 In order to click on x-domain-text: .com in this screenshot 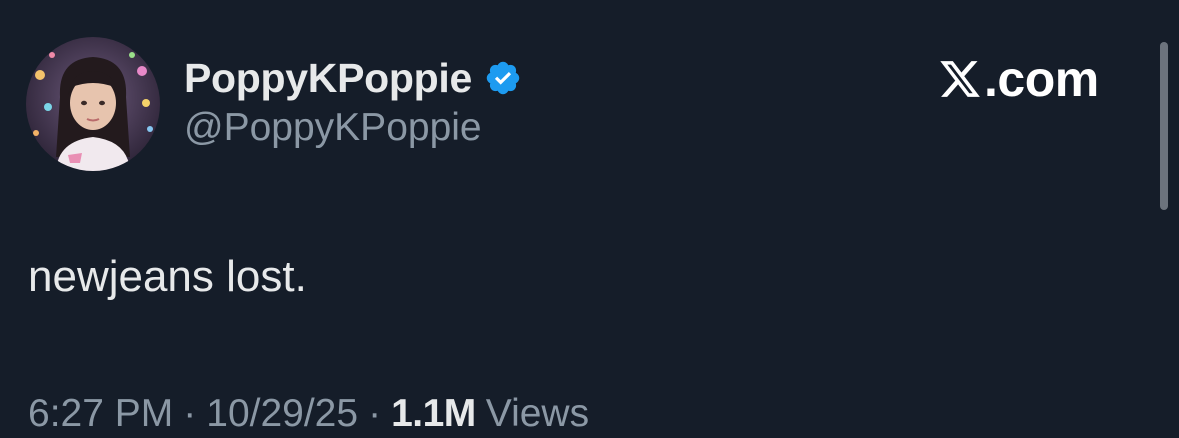, I will do `click(1041, 79)`.